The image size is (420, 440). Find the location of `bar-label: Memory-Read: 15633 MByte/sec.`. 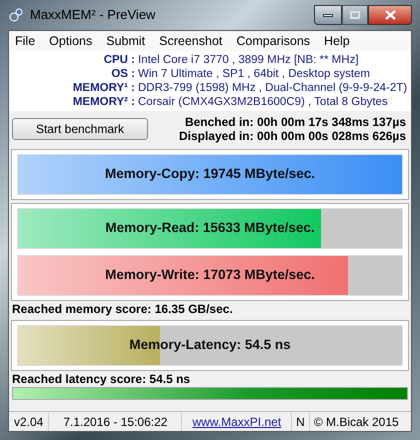

bar-label: Memory-Read: 15633 MByte/sec. is located at coordinates (210, 228).